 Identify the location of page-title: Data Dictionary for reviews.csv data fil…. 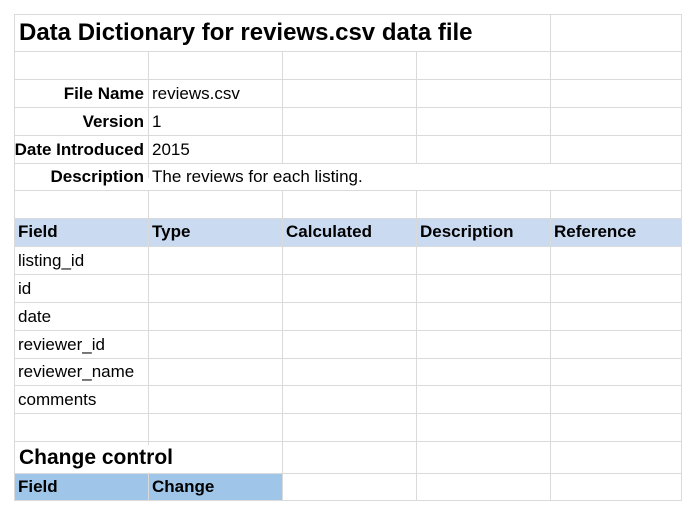
(282, 33).